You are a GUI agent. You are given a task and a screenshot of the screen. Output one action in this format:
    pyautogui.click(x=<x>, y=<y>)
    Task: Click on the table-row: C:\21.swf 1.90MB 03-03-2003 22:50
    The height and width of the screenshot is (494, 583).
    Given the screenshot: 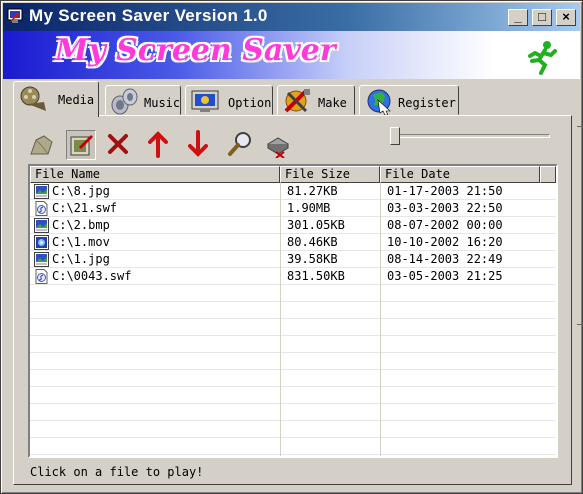 What is the action you would take?
    pyautogui.click(x=293, y=208)
    